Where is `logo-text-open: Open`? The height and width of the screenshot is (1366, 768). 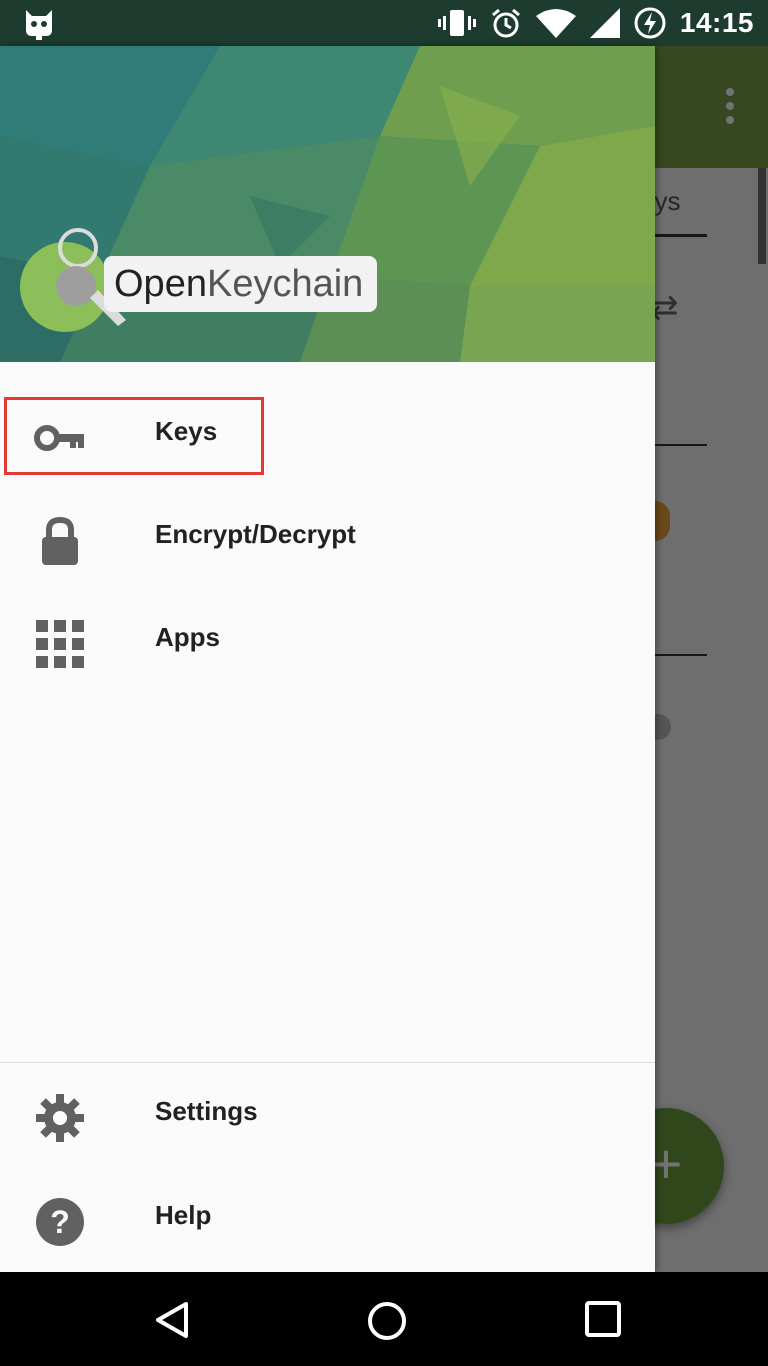 logo-text-open: Open is located at coordinates (160, 283).